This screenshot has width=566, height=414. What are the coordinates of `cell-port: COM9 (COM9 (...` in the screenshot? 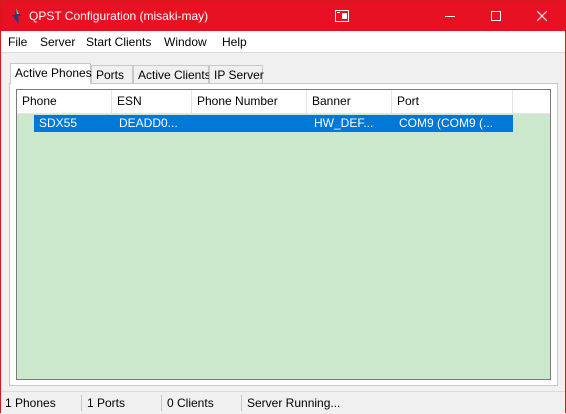 It's located at (446, 123).